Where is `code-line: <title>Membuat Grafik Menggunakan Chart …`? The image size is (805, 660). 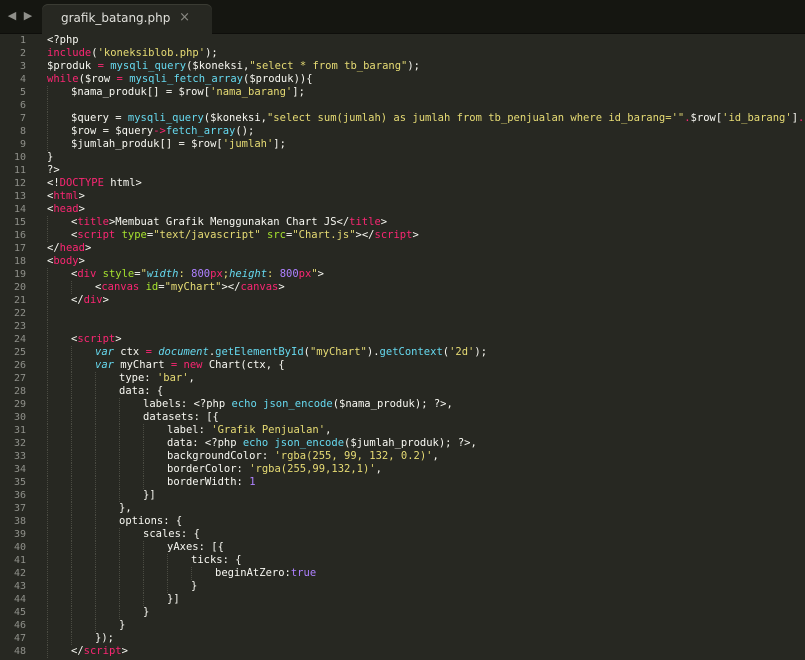 code-line: <title>Membuat Grafik Menggunakan Chart … is located at coordinates (426, 222).